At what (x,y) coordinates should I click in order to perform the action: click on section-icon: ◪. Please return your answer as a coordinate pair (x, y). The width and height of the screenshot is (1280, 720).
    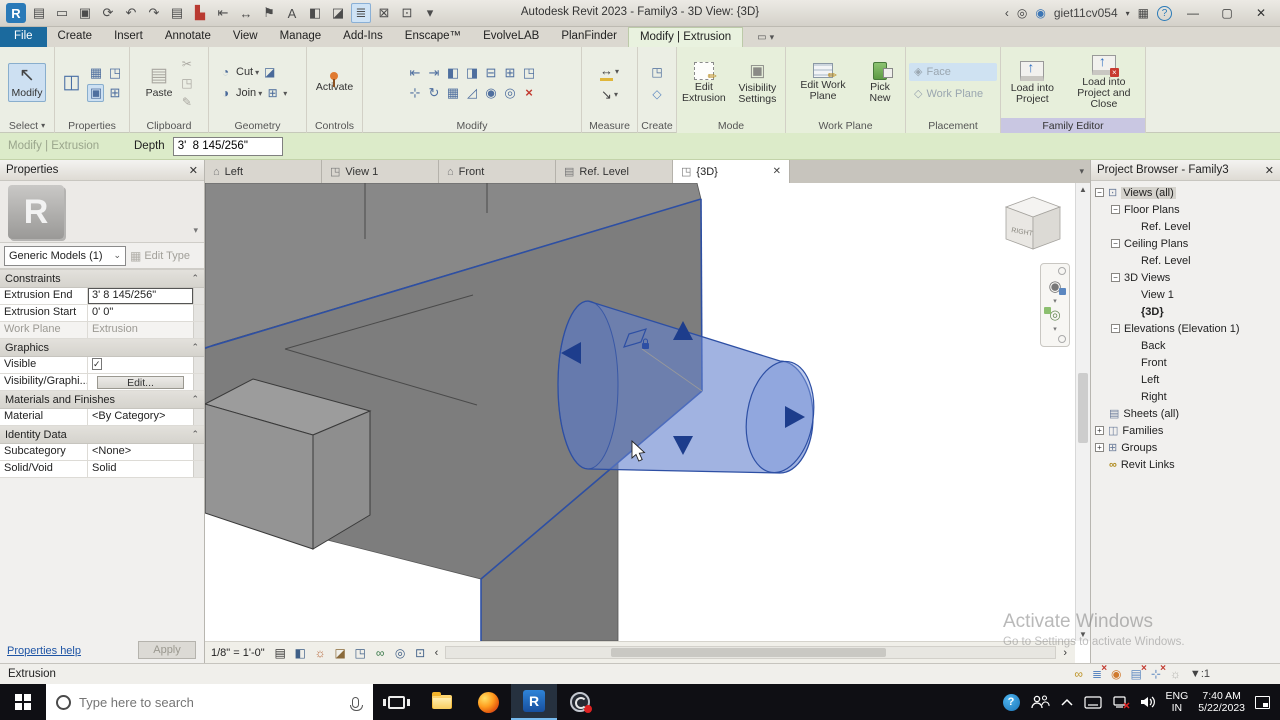
    Looking at the image, I should click on (338, 13).